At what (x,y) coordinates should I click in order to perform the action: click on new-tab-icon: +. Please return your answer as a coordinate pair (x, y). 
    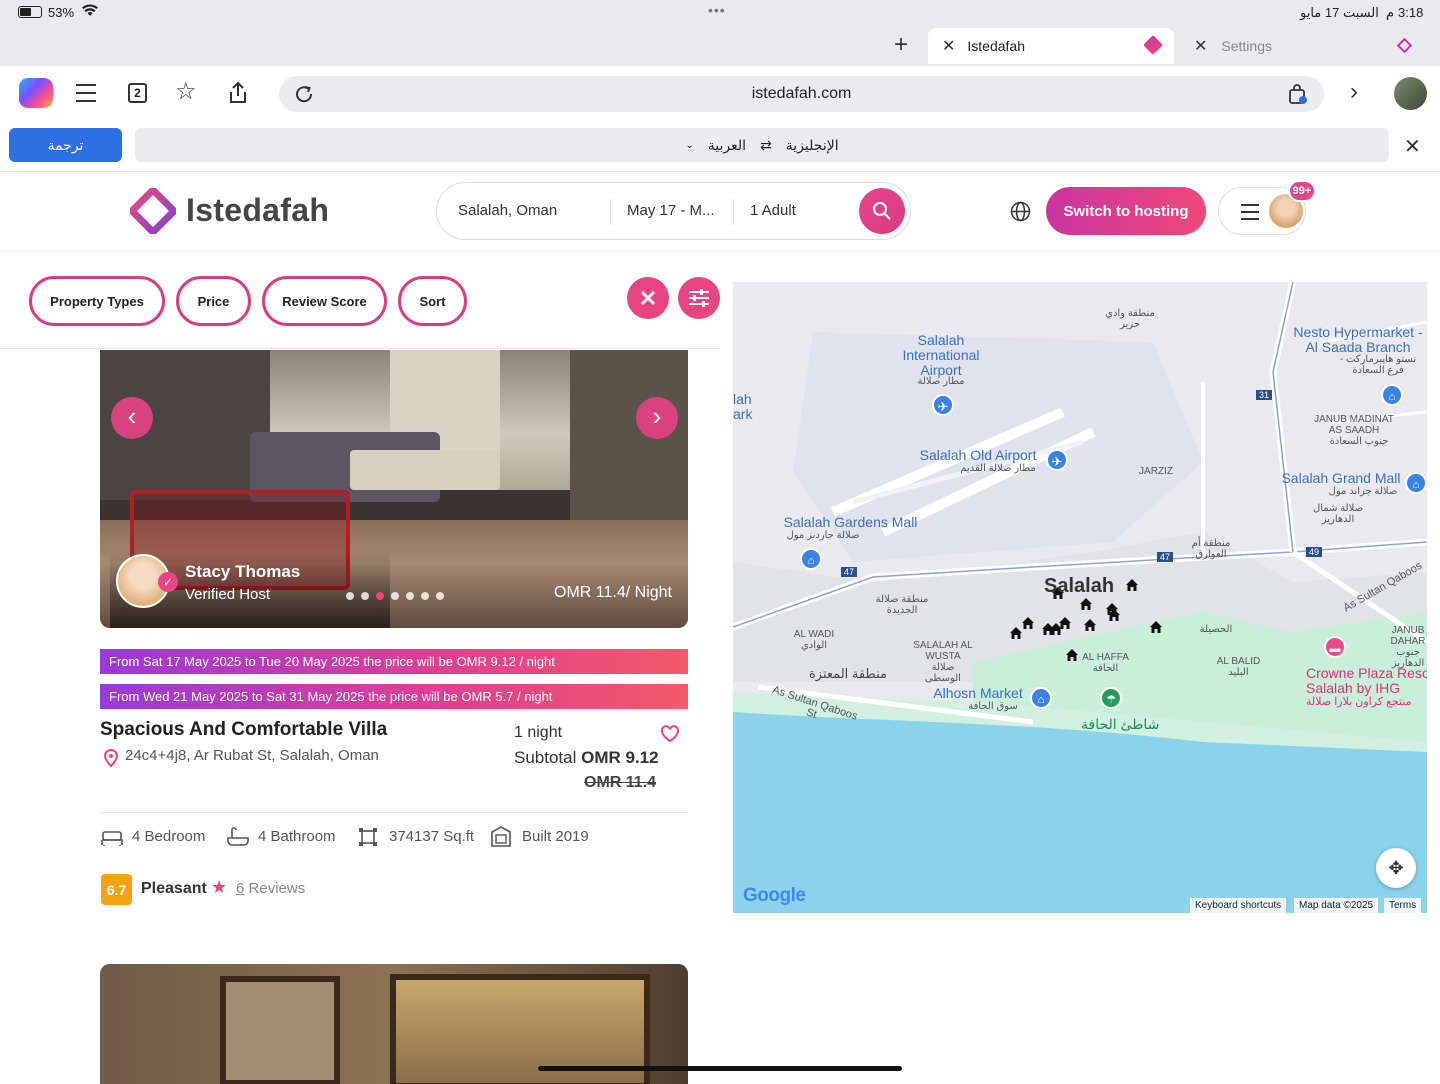
    Looking at the image, I should click on (901, 45).